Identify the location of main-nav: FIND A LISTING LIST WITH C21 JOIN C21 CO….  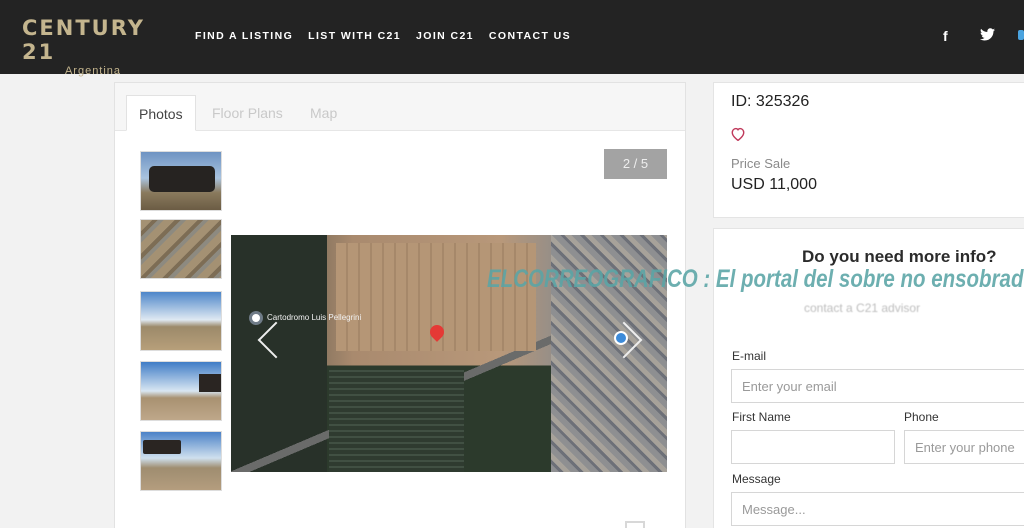
(383, 36).